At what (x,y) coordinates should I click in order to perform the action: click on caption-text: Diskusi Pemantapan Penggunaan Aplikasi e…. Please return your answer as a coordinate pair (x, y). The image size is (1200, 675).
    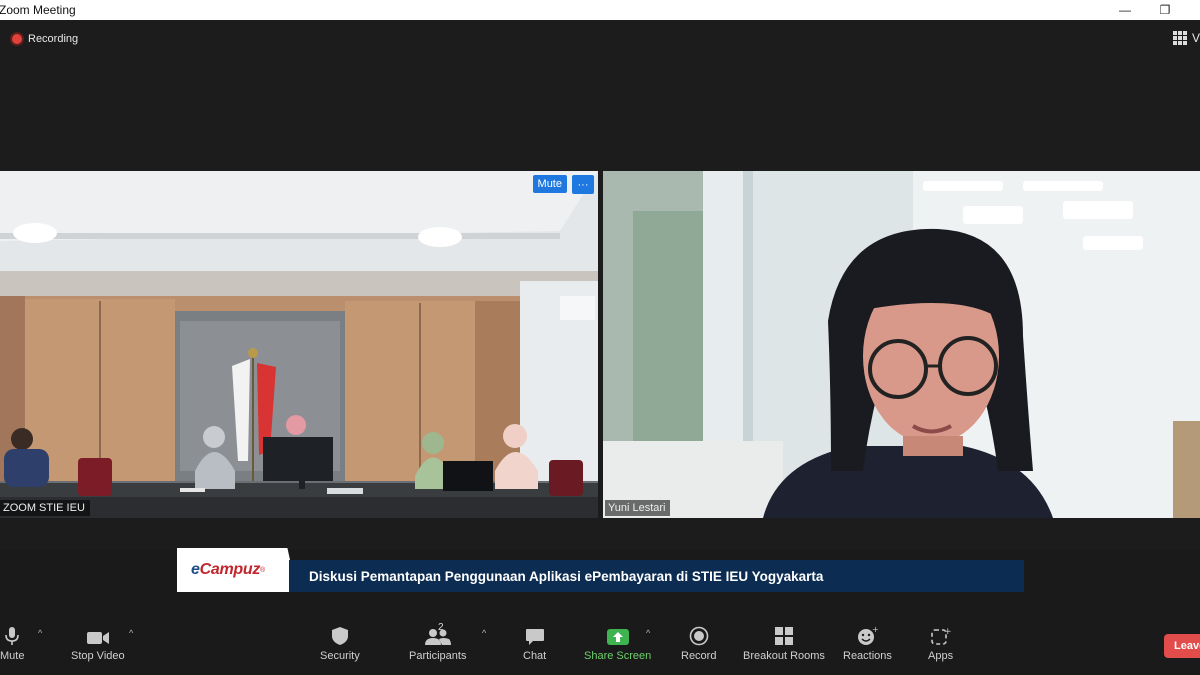
    Looking at the image, I should click on (566, 576).